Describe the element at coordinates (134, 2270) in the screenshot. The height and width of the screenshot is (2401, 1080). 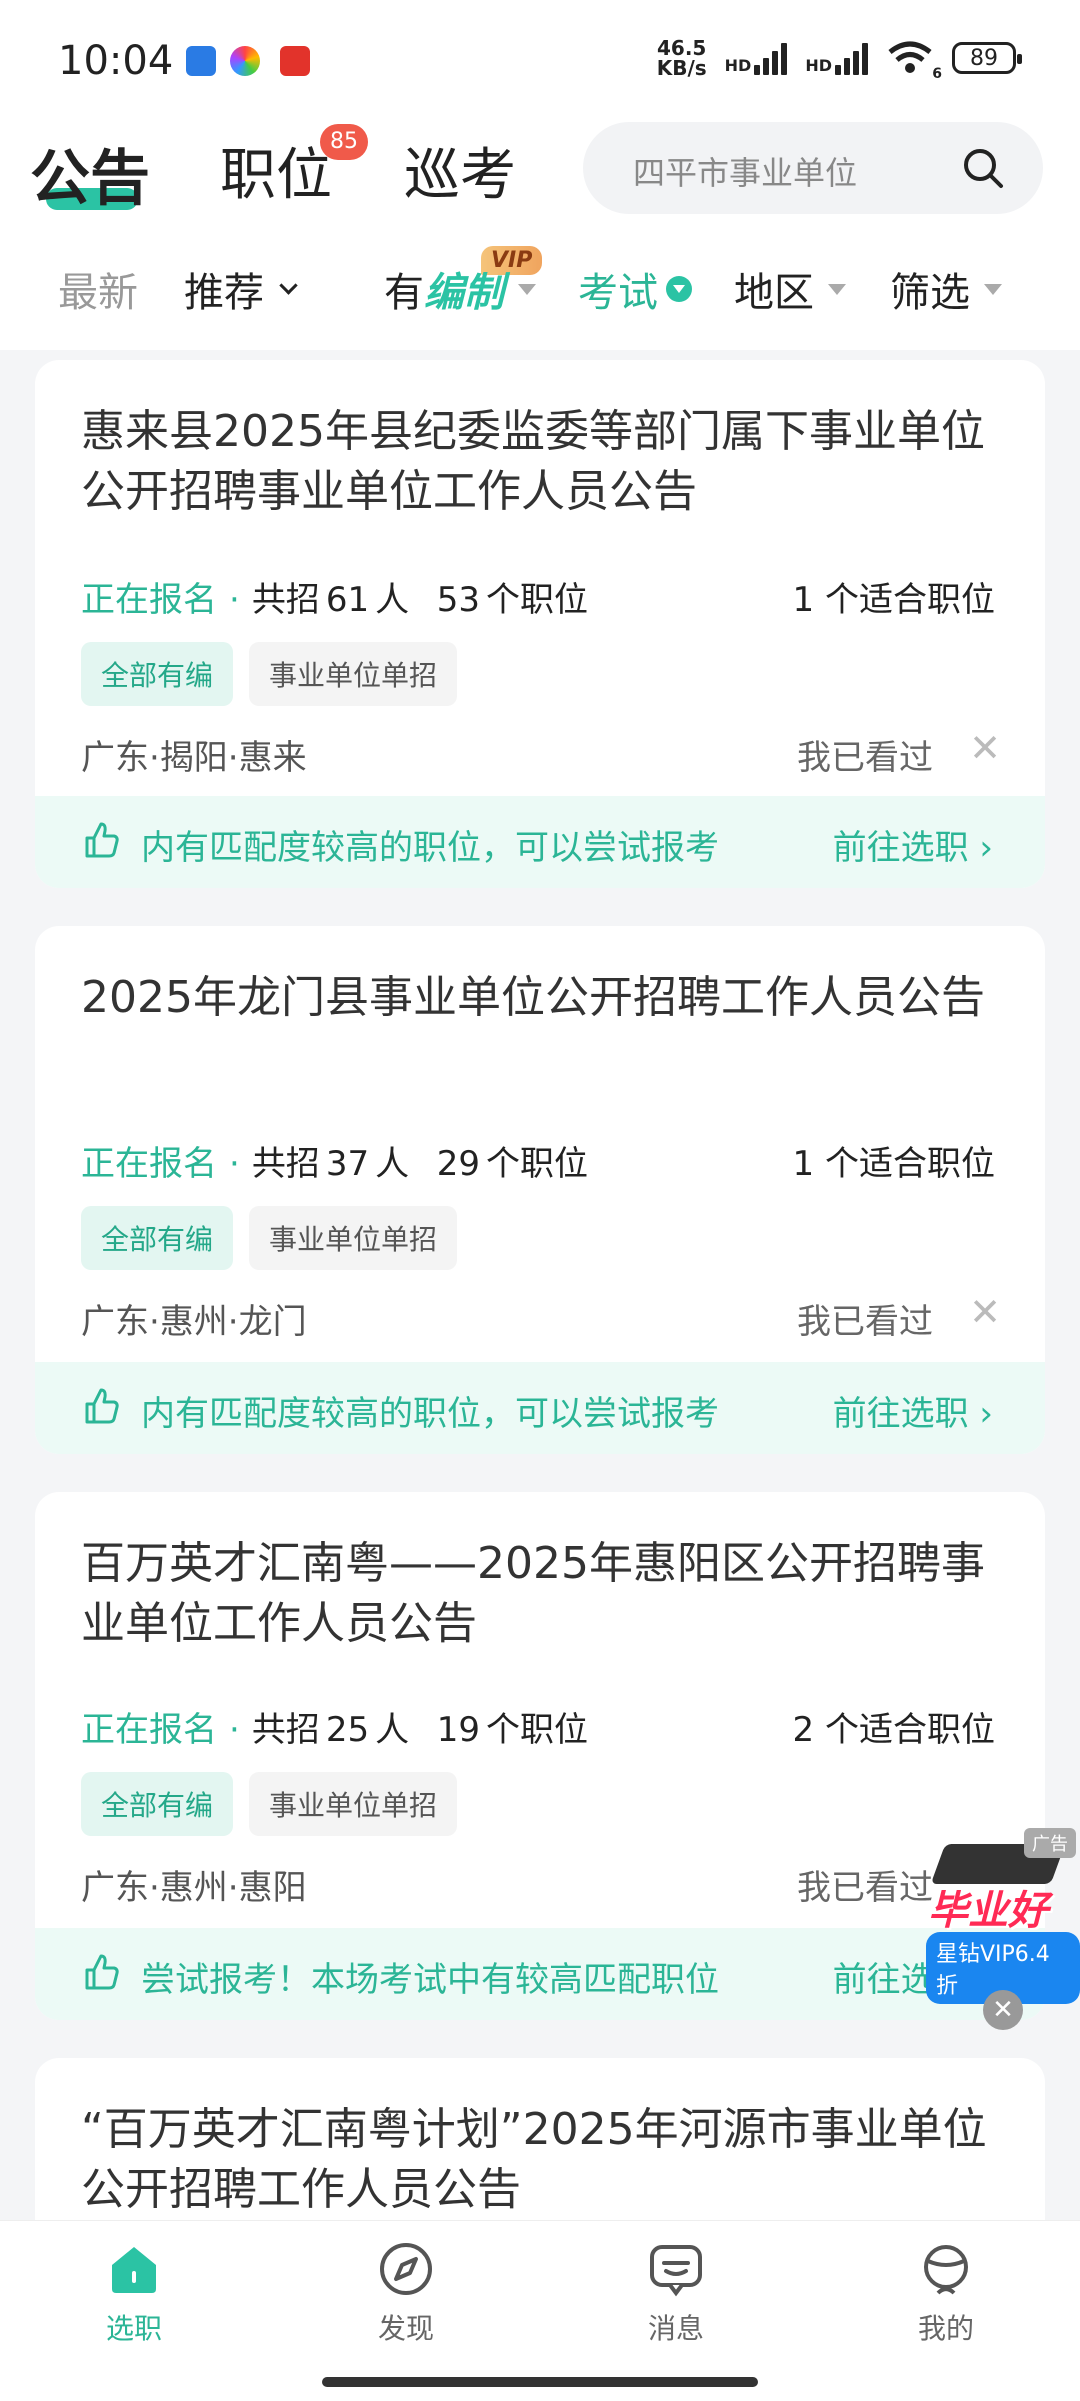
I see `home-icon` at that location.